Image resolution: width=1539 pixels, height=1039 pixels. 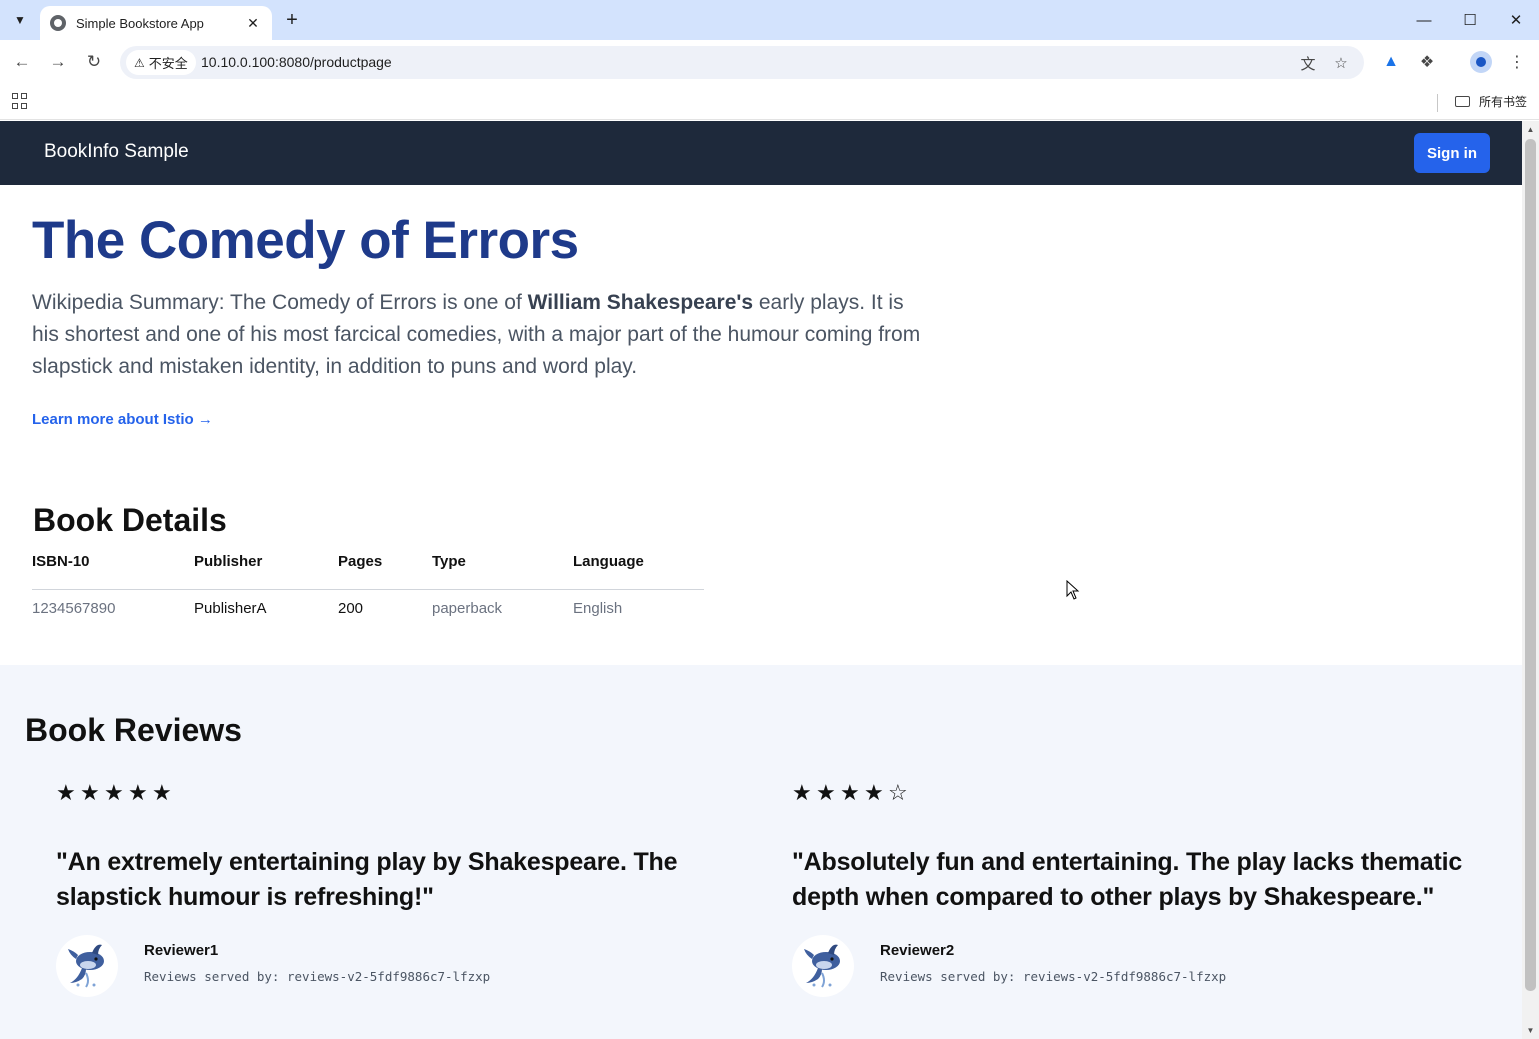 I want to click on star-rating: ★ ★ ★ ★ ★, so click(x=401, y=793).